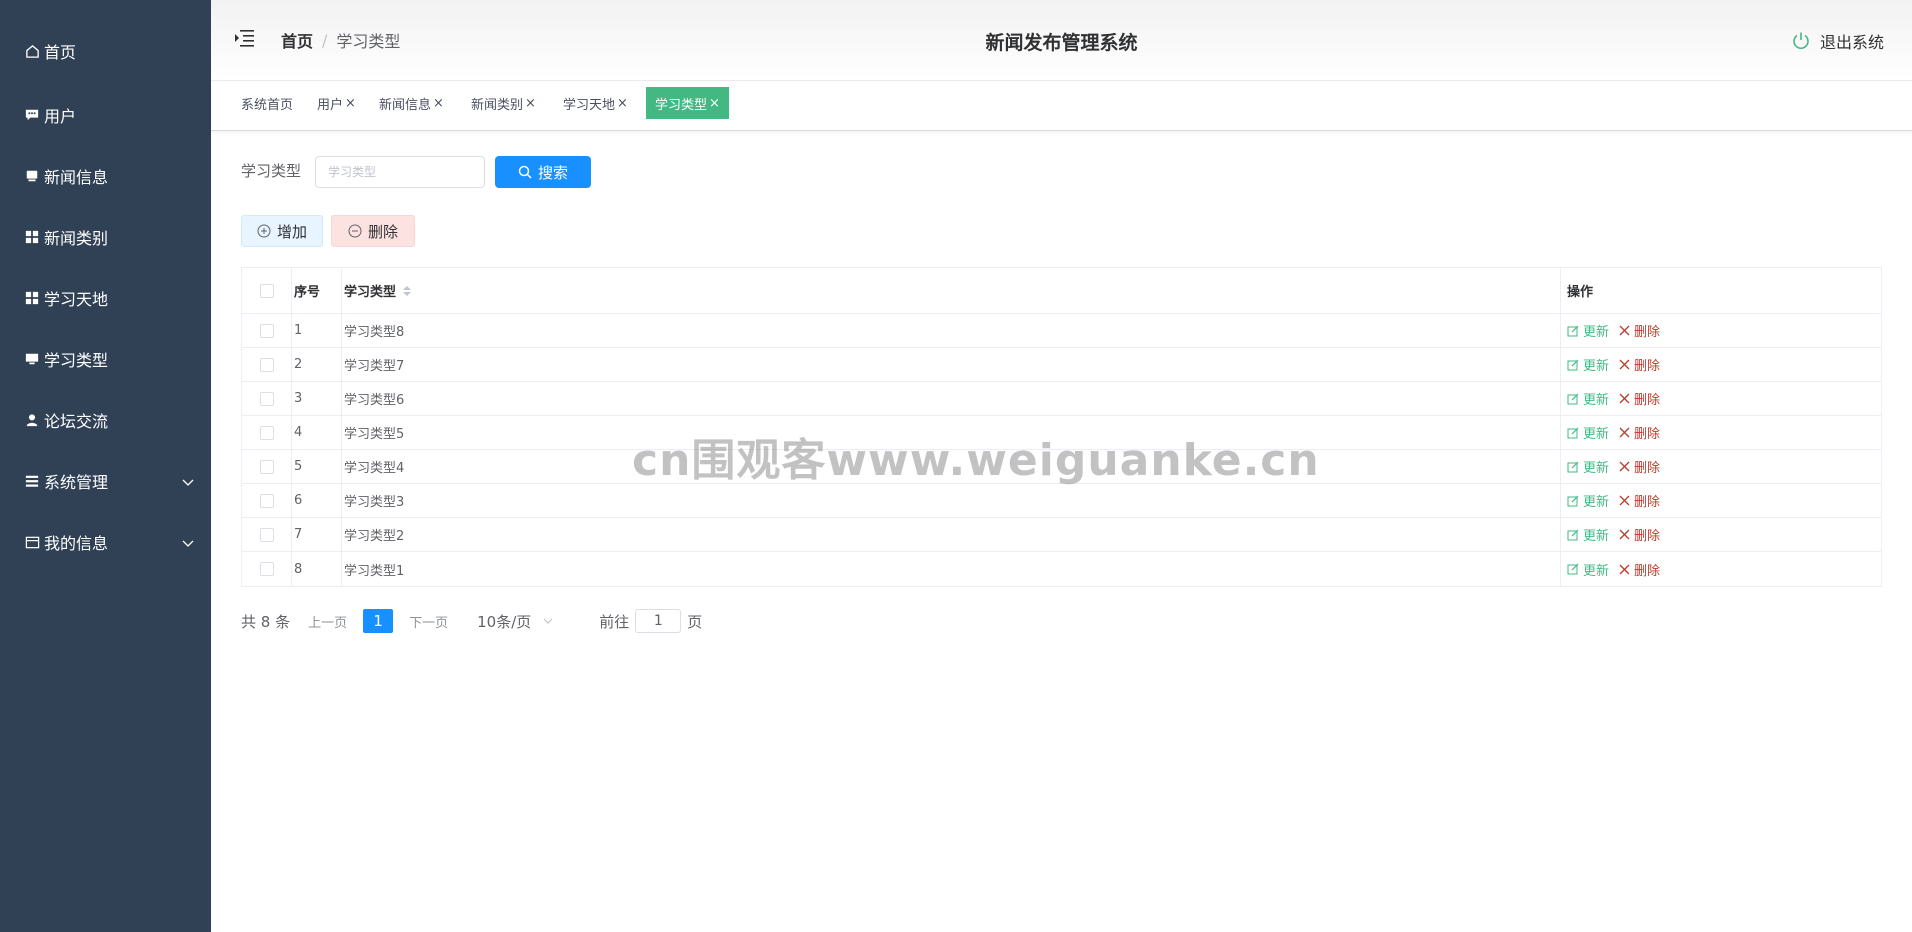 The width and height of the screenshot is (1912, 932). Describe the element at coordinates (32, 237) in the screenshot. I see `grid-icon` at that location.